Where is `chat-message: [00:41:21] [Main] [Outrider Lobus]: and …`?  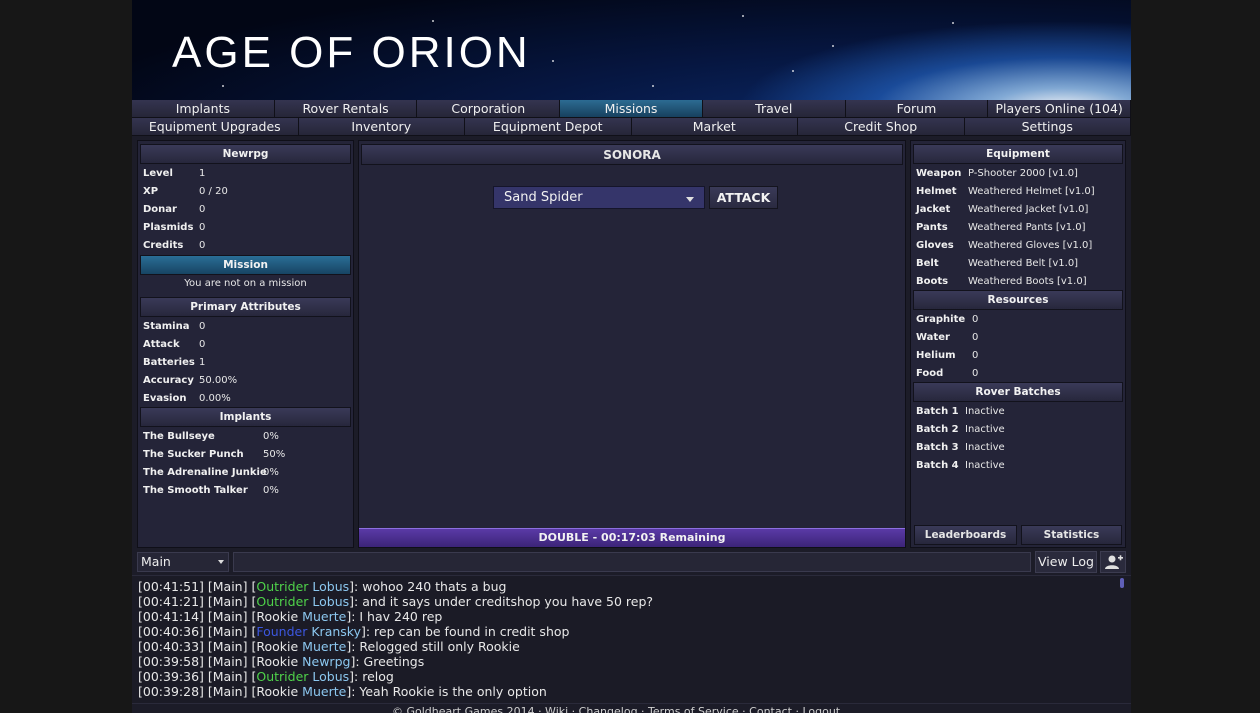 chat-message: [00:41:21] [Main] [Outrider Lobus]: and … is located at coordinates (396, 601).